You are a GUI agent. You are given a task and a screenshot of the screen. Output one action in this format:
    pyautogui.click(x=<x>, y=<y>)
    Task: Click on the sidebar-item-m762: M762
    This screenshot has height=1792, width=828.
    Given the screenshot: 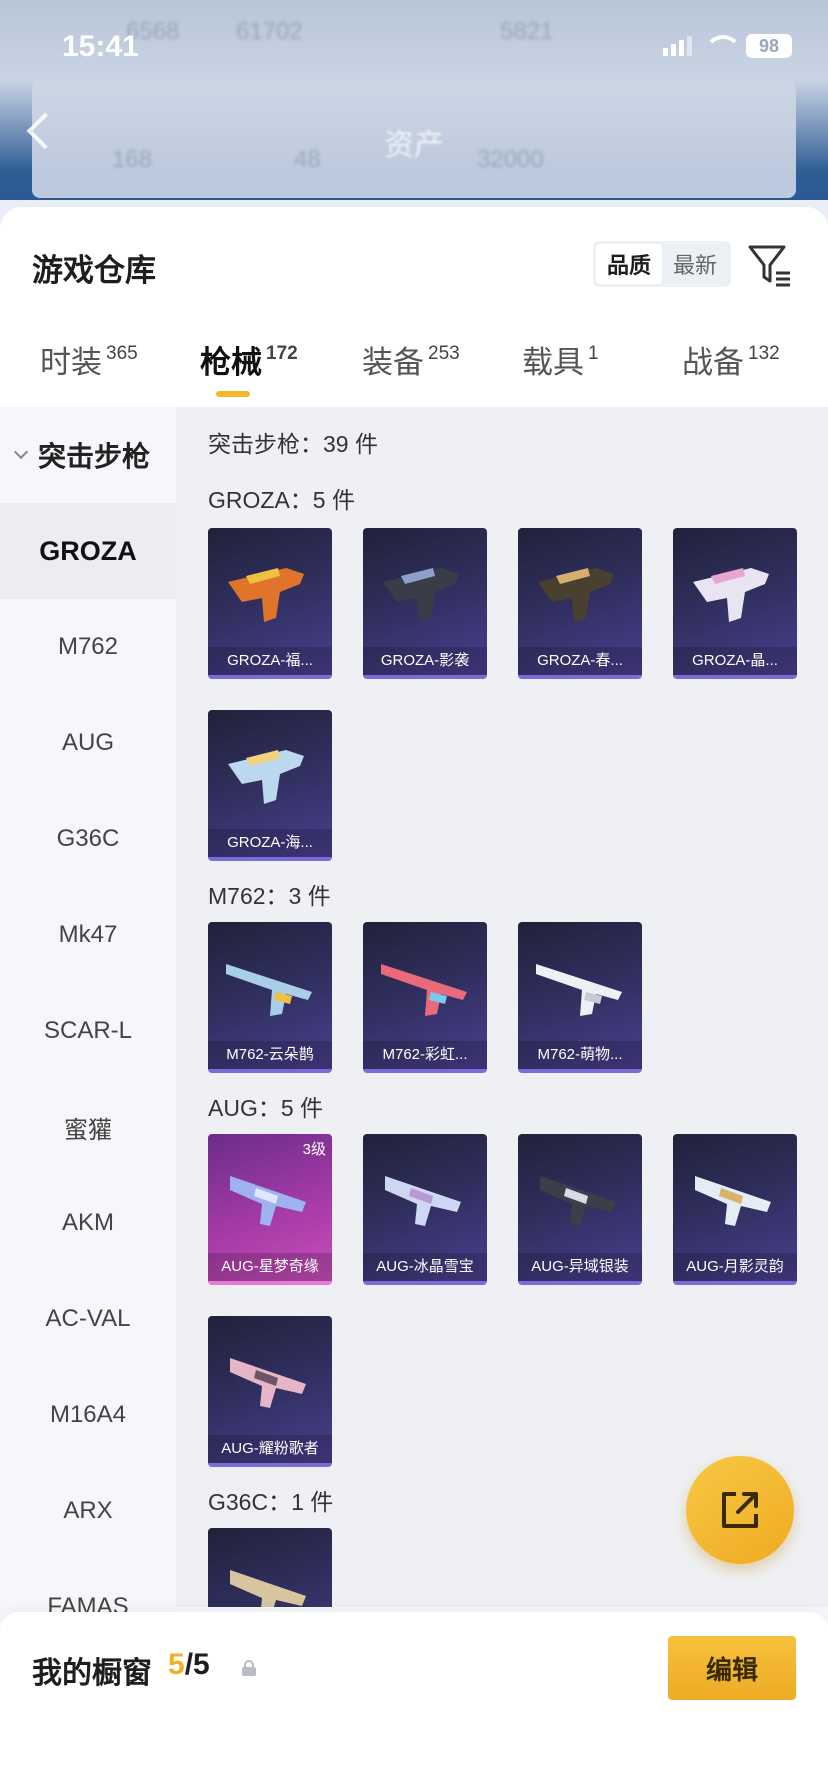 What is the action you would take?
    pyautogui.click(x=88, y=647)
    